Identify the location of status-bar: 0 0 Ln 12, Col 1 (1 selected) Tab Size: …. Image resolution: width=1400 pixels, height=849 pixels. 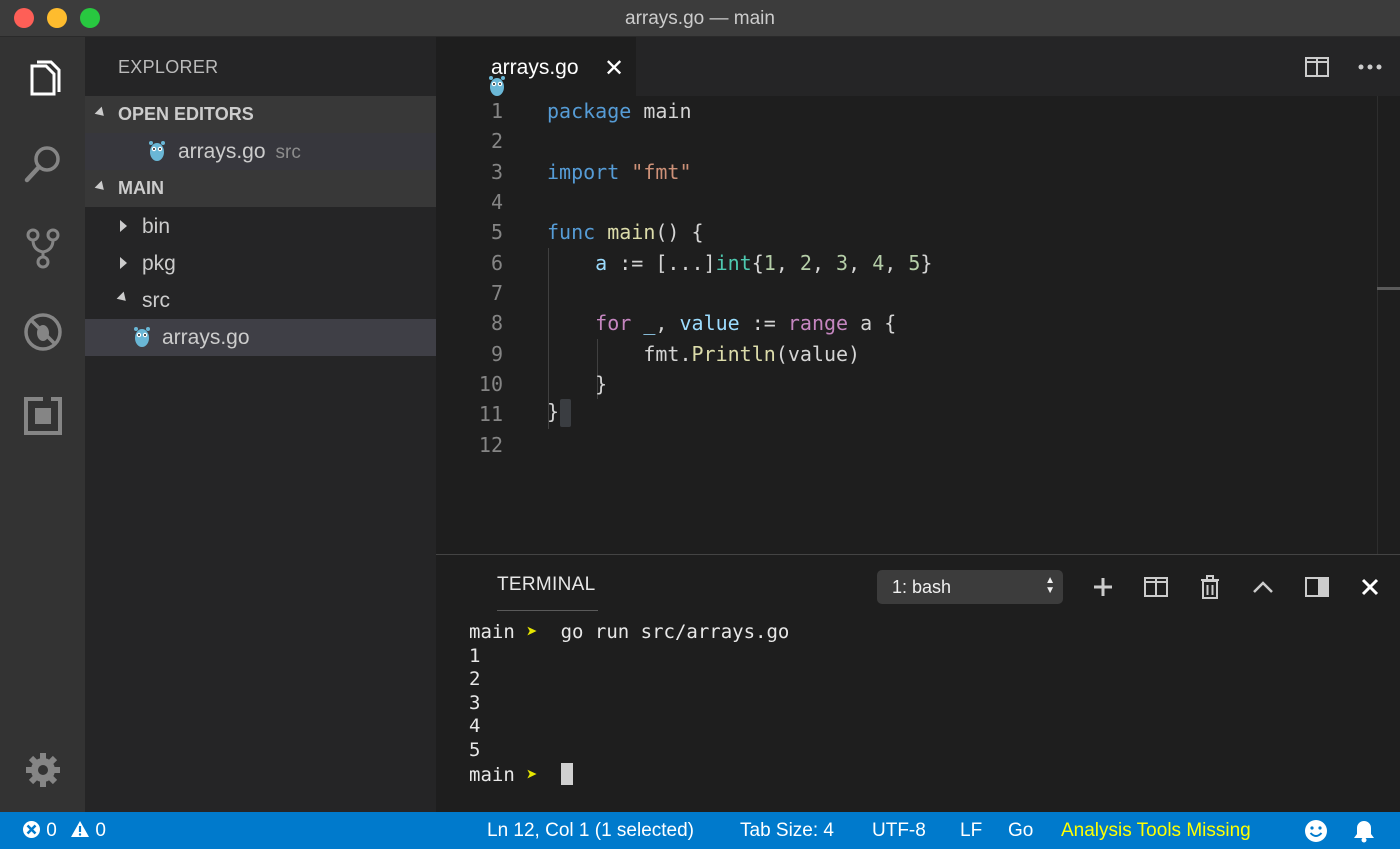
(700, 830).